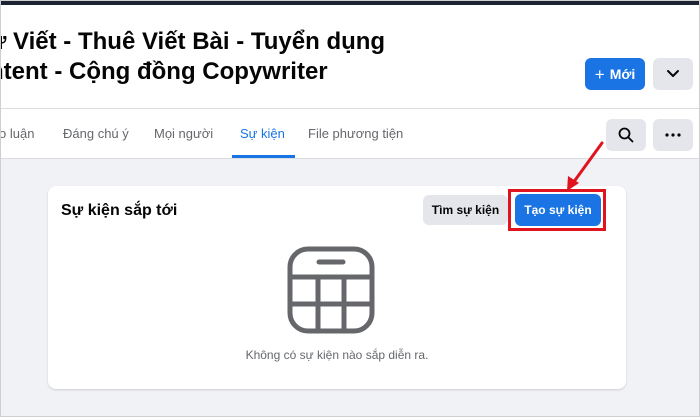  Describe the element at coordinates (337, 355) in the screenshot. I see `empty-events-message: Không có sự kiện nào sắp diễn ra.` at that location.